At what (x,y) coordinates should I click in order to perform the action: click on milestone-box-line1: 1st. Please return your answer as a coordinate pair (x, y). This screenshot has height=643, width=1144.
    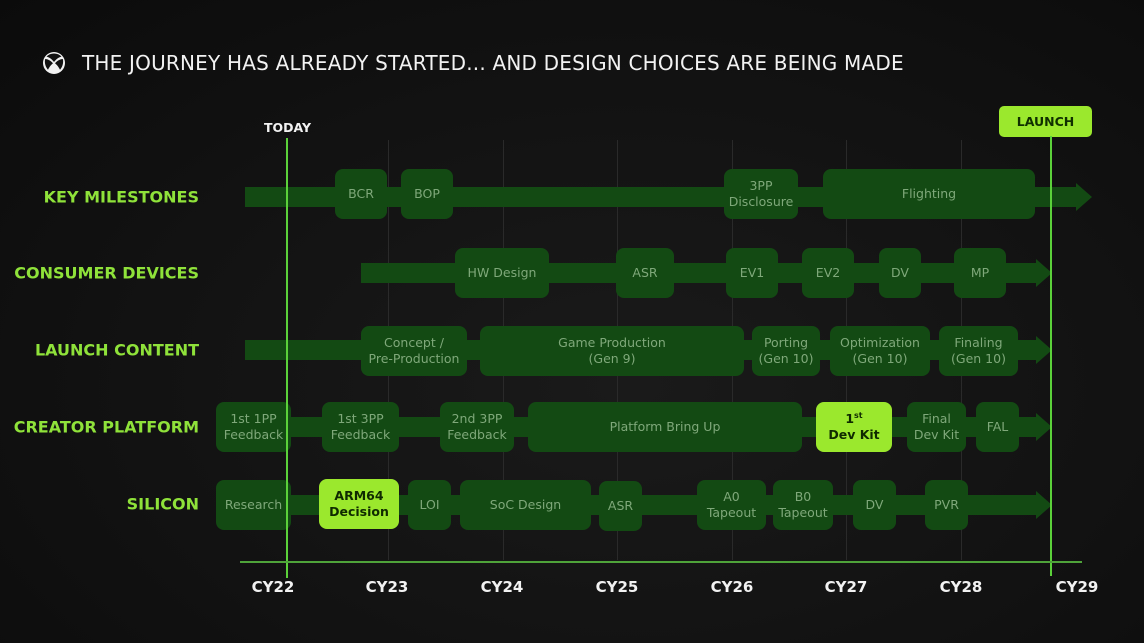
    Looking at the image, I should click on (854, 418).